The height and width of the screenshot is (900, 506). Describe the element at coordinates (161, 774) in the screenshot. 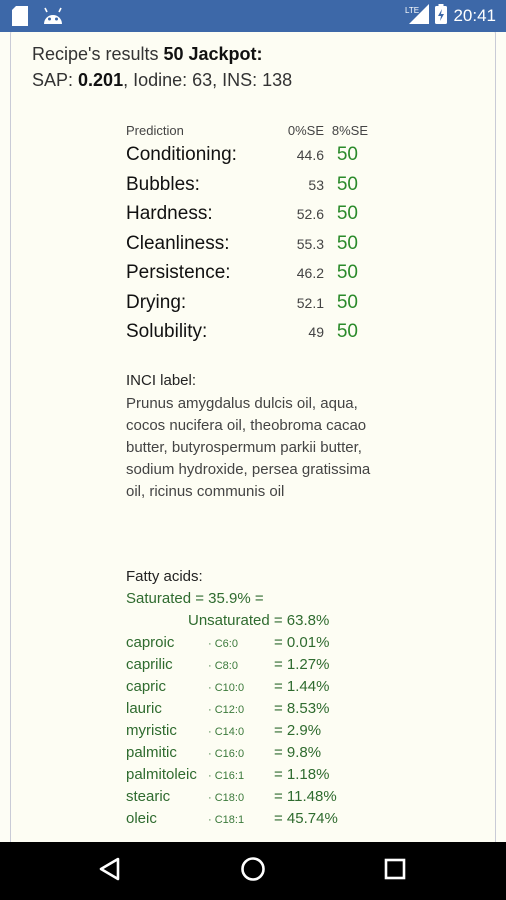

I see `acid-name: palmitoleic` at that location.